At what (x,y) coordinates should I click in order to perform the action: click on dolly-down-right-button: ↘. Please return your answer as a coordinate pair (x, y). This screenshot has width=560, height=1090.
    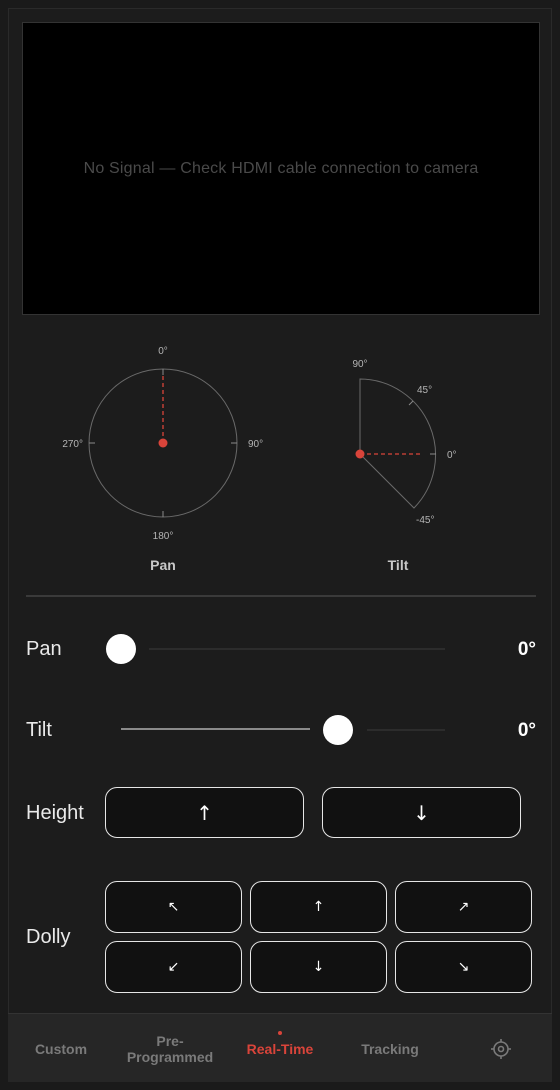
    Looking at the image, I should click on (463, 967).